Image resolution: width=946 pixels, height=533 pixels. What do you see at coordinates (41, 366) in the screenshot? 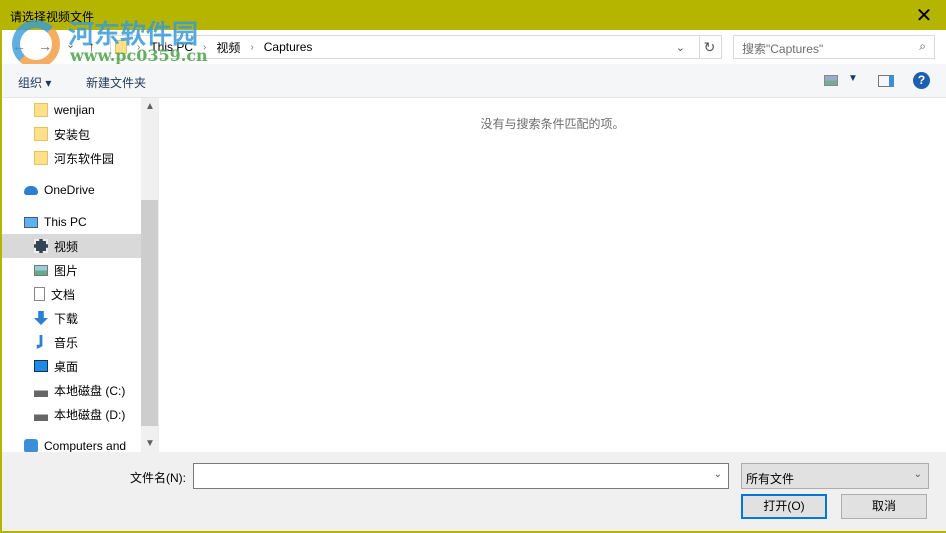
I see `desktop-icon` at bounding box center [41, 366].